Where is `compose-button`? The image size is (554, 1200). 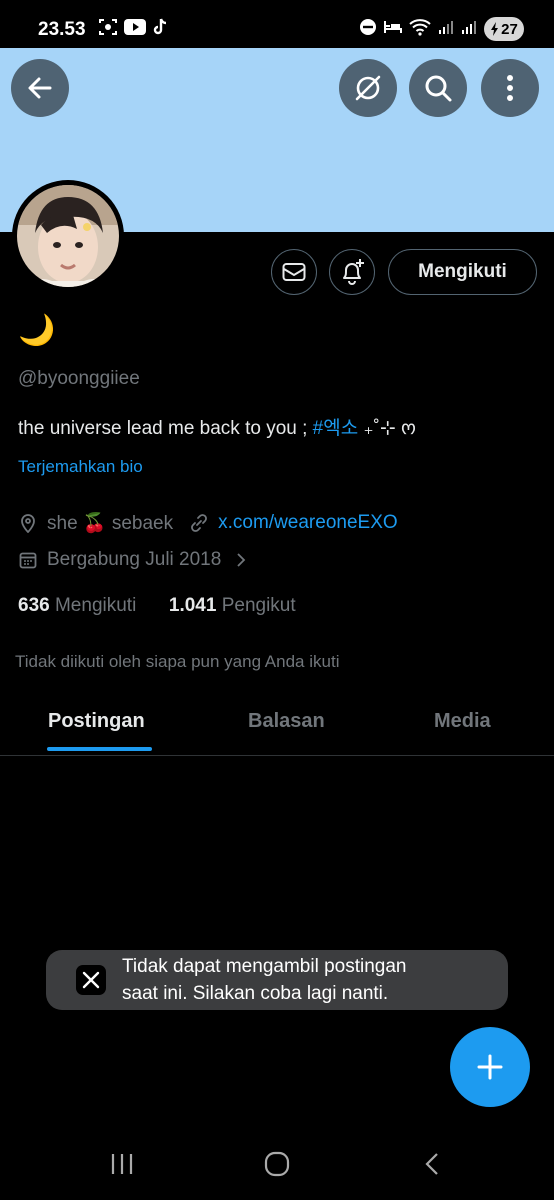
compose-button is located at coordinates (490, 1067).